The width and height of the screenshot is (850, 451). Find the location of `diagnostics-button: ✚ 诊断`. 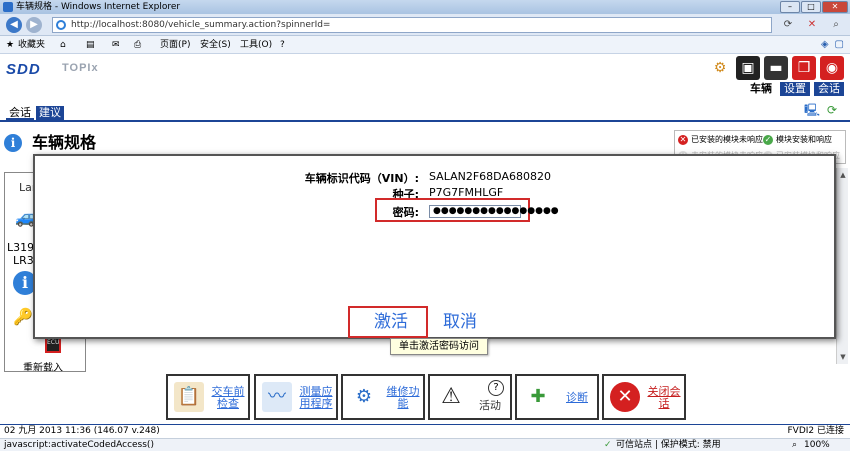

diagnostics-button: ✚ 诊断 is located at coordinates (557, 397).